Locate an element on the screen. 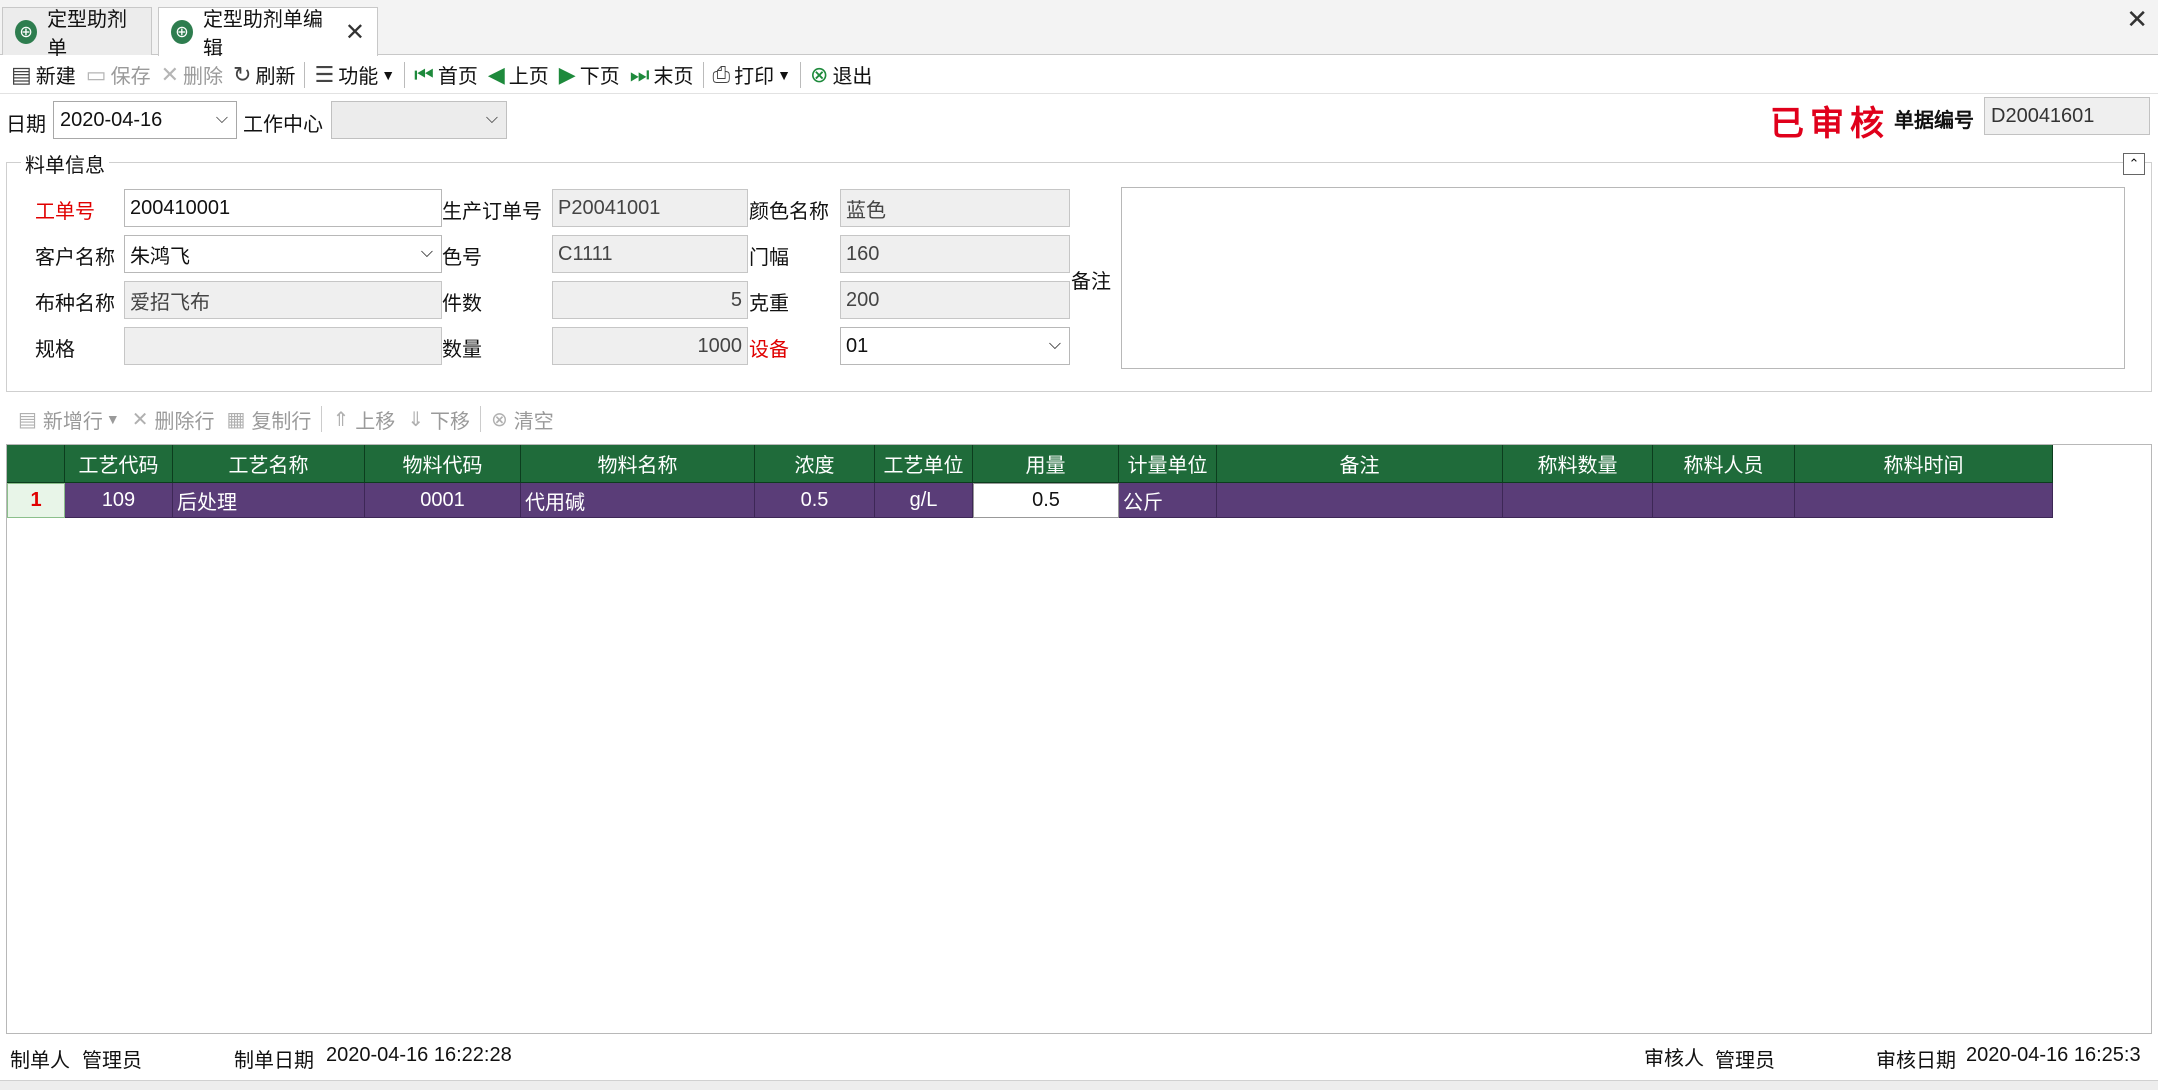 This screenshot has width=2158, height=1090. row-number: 1 is located at coordinates (36, 500).